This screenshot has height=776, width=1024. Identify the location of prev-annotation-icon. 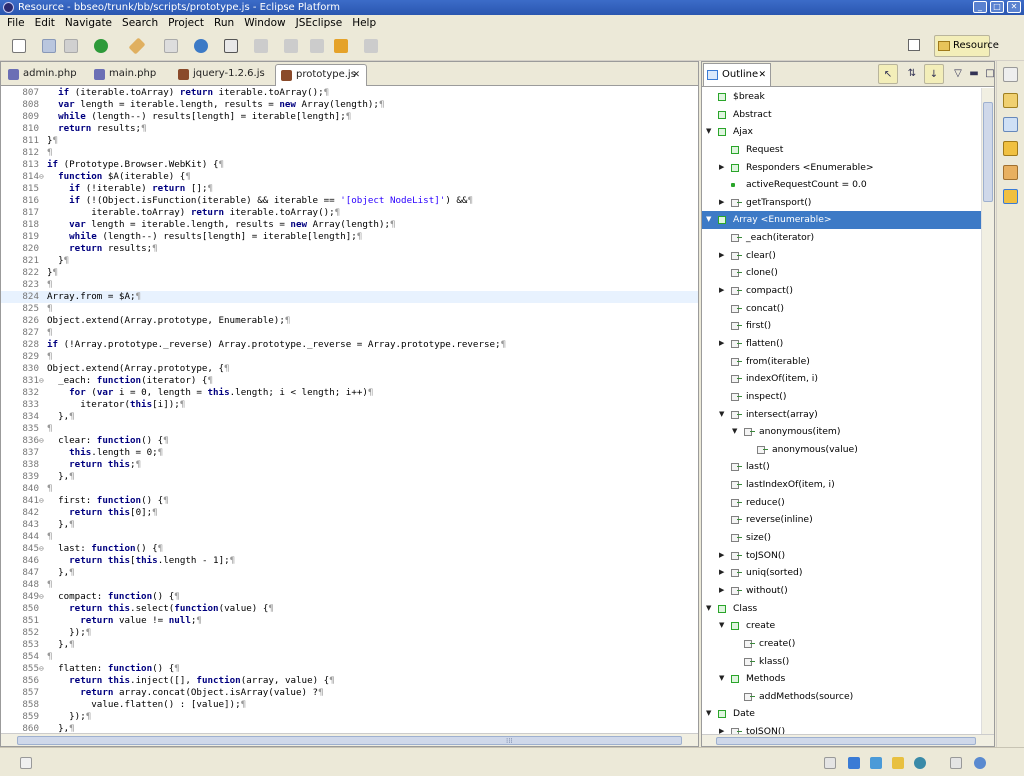
(291, 46).